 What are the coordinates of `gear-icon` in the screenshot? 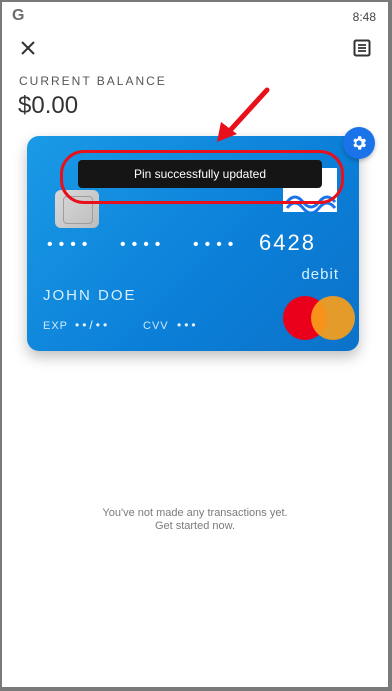 It's located at (360, 143).